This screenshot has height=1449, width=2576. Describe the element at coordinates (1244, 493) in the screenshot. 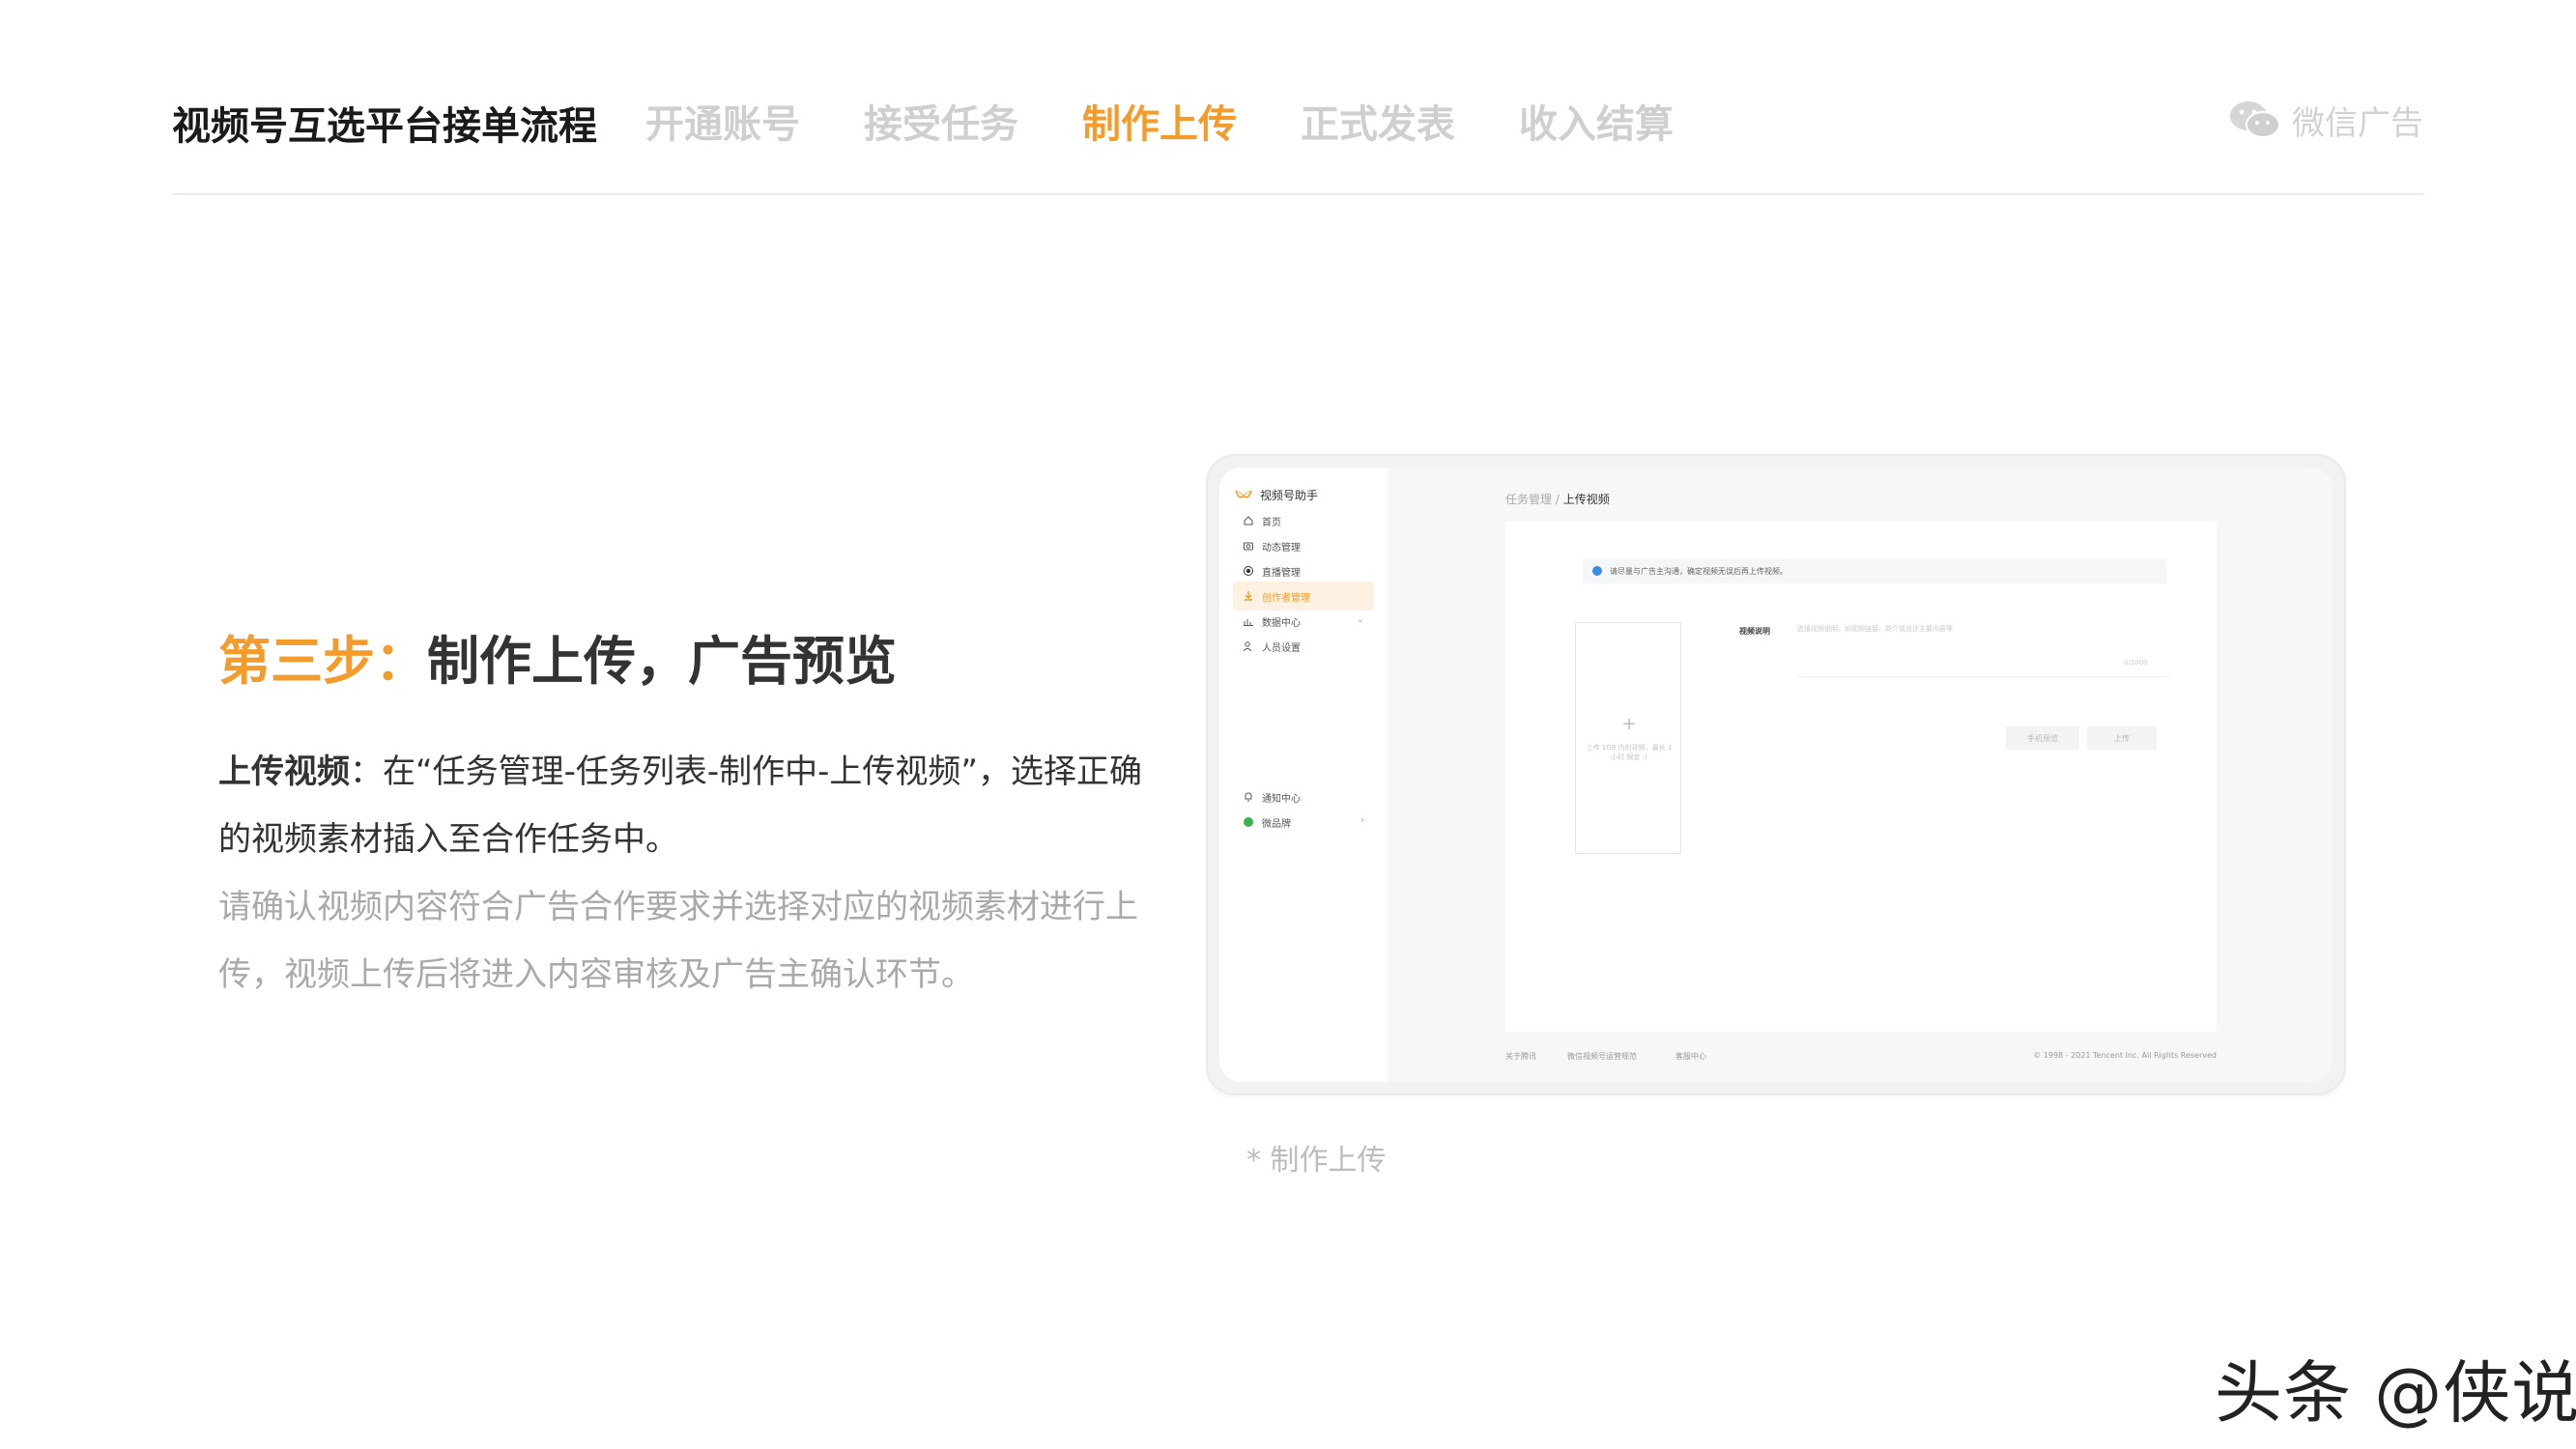

I see `channels-logo-icon` at that location.